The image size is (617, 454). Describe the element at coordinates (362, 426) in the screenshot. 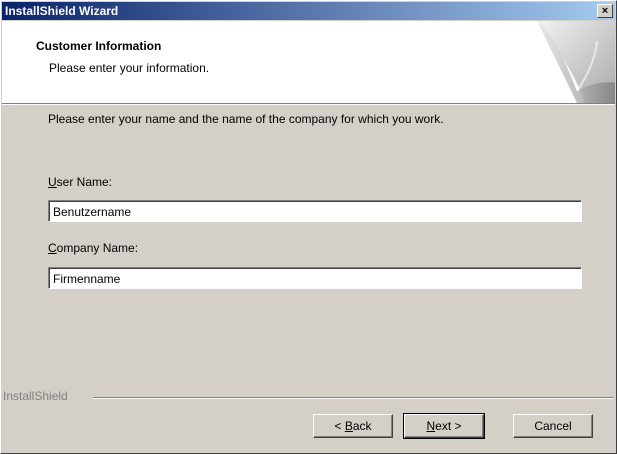

I see `back-label: ack` at that location.